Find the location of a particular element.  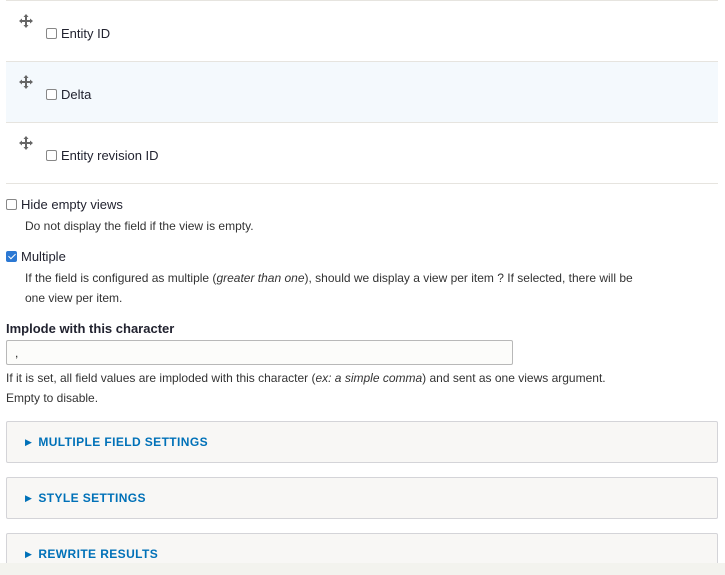

rewrite-results-label: REWRITE RESULTS is located at coordinates (98, 554).